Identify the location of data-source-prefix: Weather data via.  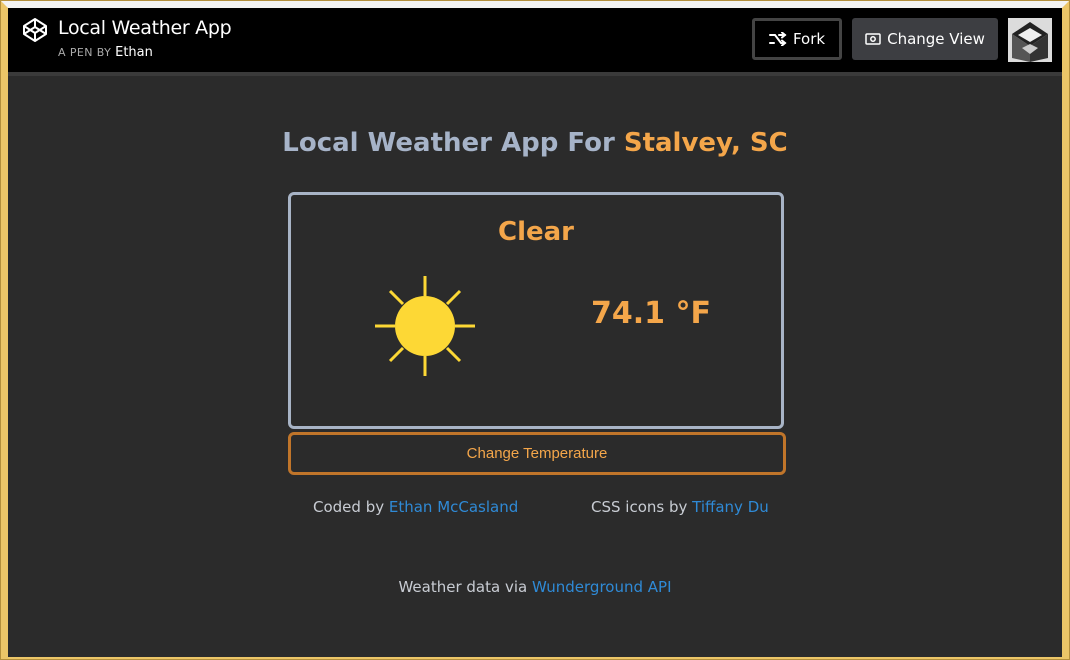
(463, 587).